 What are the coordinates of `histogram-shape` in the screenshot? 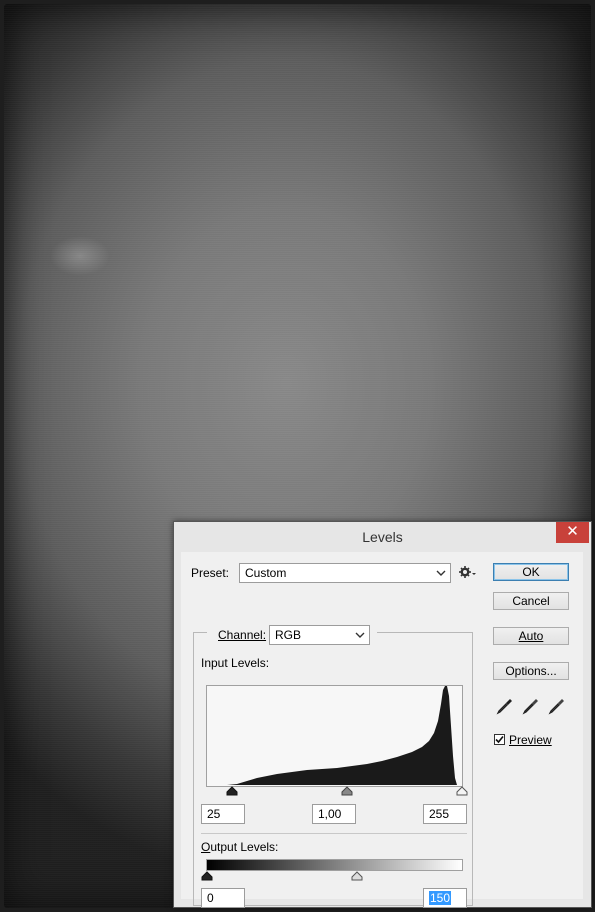 It's located at (335, 735).